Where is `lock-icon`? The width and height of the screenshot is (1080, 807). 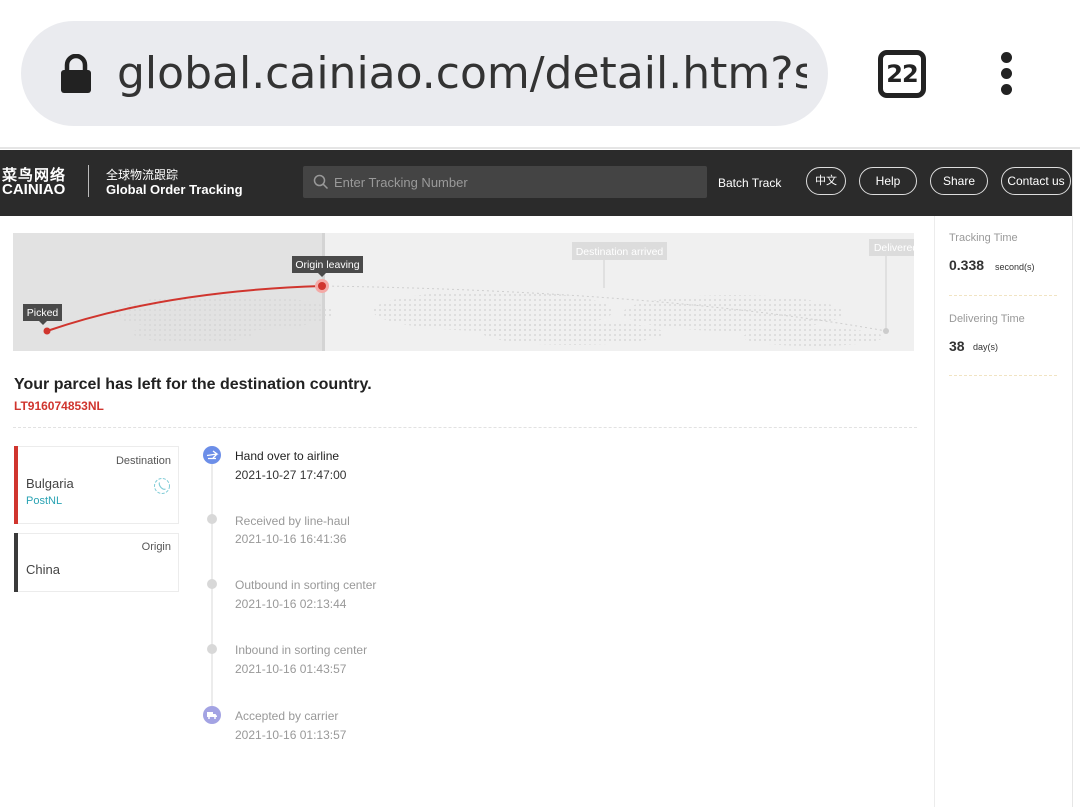
lock-icon is located at coordinates (76, 73).